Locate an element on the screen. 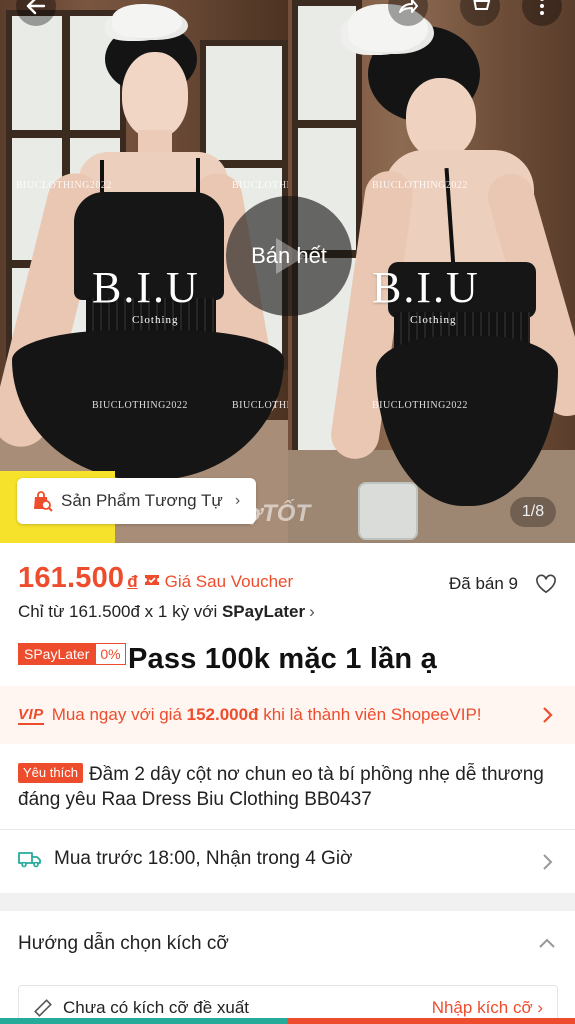  paylater-tag: SPayLater 0% is located at coordinates (72, 654).